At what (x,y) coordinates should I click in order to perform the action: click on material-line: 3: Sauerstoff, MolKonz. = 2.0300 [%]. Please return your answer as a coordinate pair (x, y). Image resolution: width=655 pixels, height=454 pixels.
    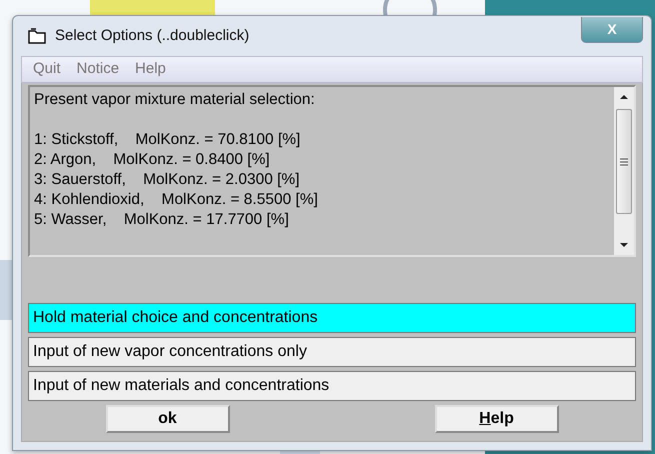
    Looking at the image, I should click on (167, 180).